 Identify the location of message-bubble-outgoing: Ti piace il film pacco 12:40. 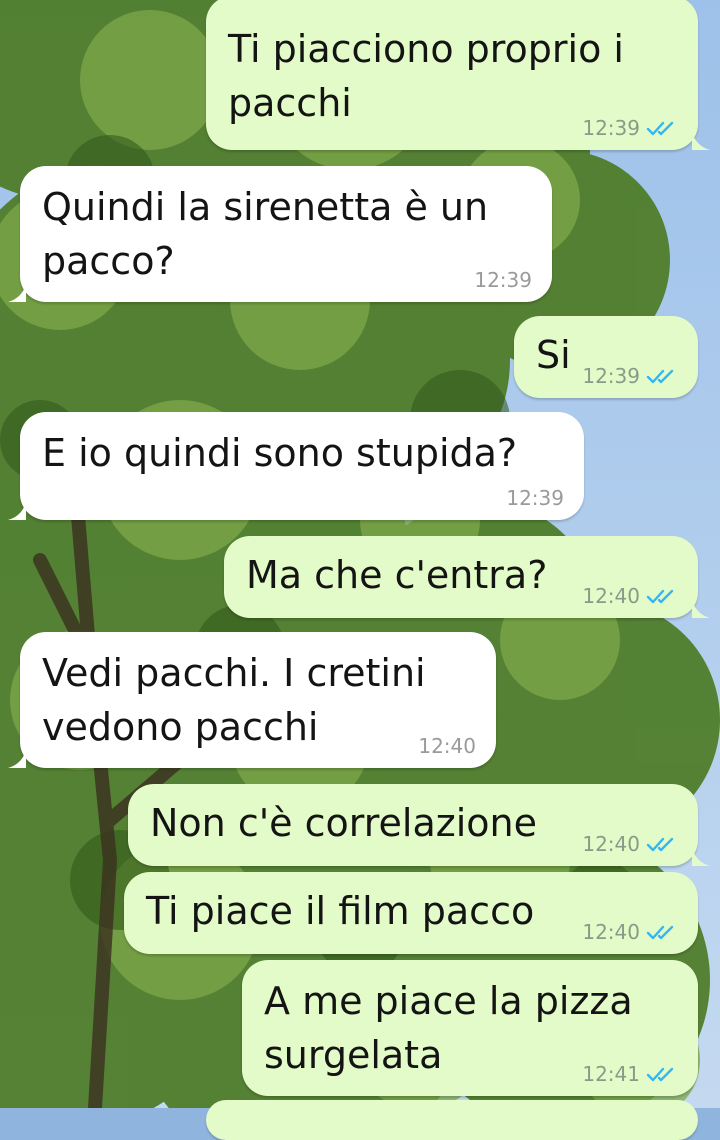
(411, 913).